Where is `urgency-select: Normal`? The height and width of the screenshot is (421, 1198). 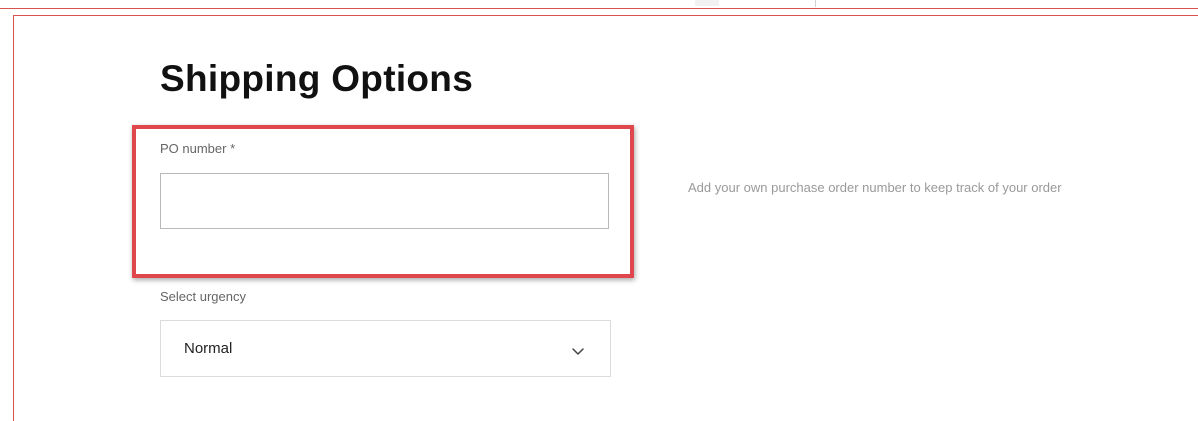
urgency-select: Normal is located at coordinates (385, 348).